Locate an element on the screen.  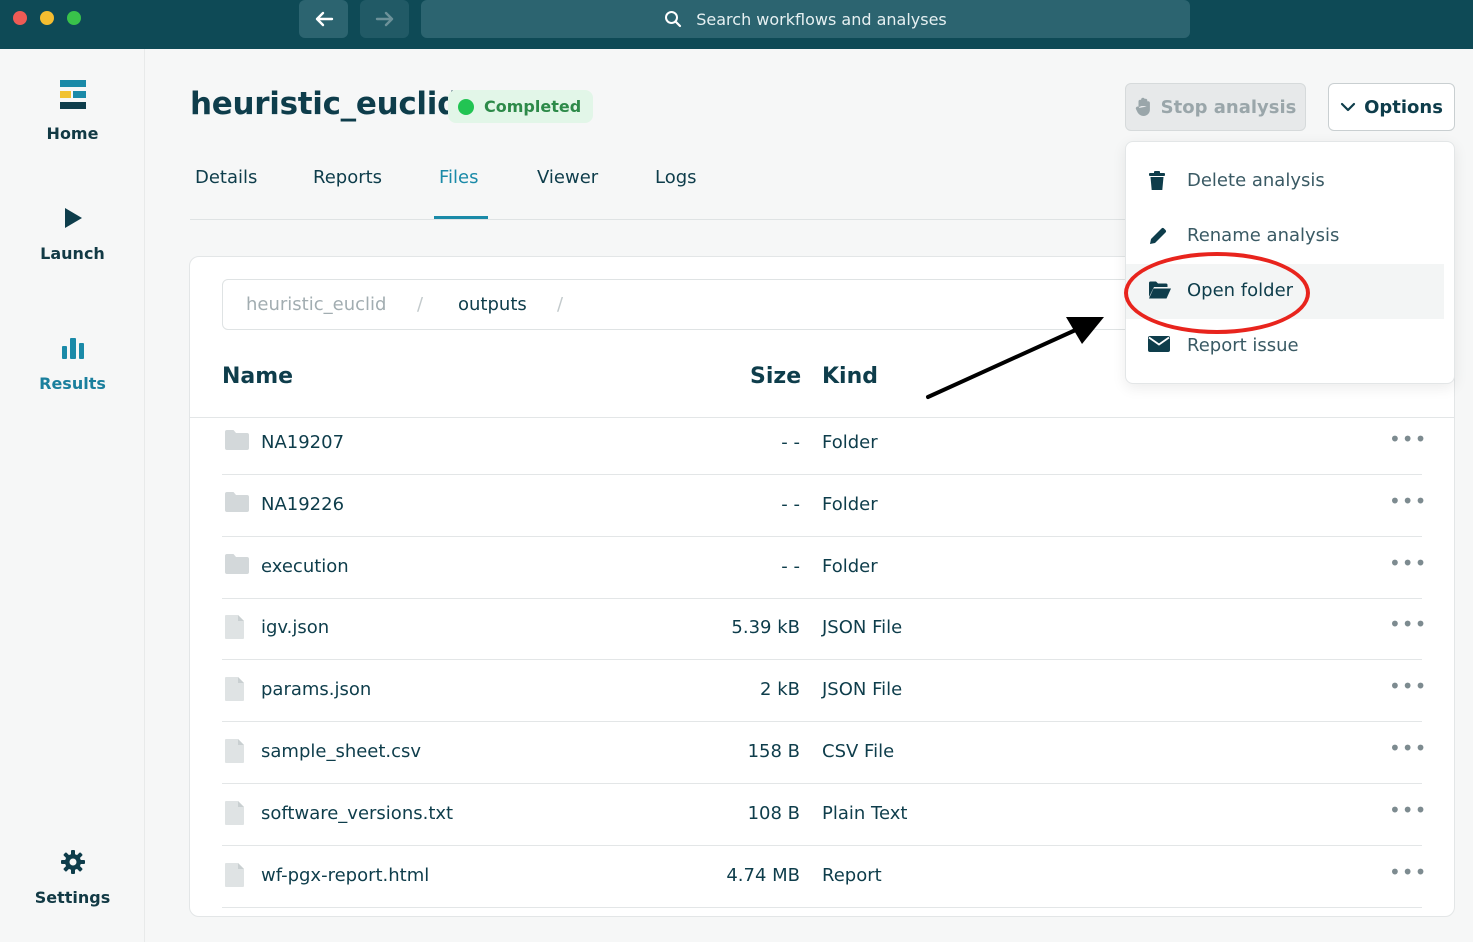
file-kind: Report is located at coordinates (852, 875).